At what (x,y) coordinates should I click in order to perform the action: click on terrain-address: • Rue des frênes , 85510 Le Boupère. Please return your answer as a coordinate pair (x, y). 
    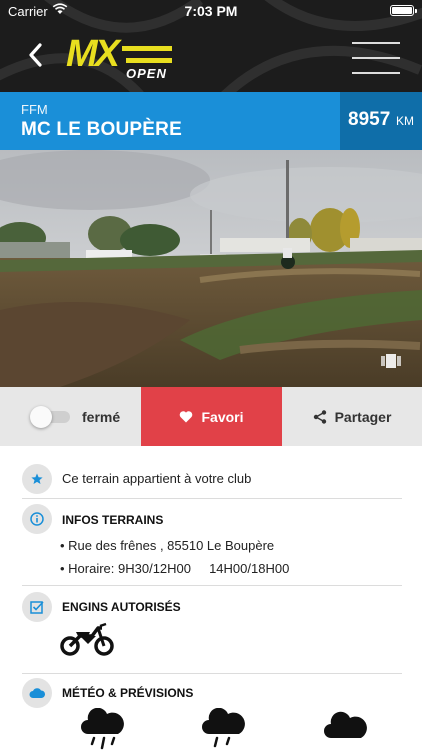
    Looking at the image, I should click on (167, 545).